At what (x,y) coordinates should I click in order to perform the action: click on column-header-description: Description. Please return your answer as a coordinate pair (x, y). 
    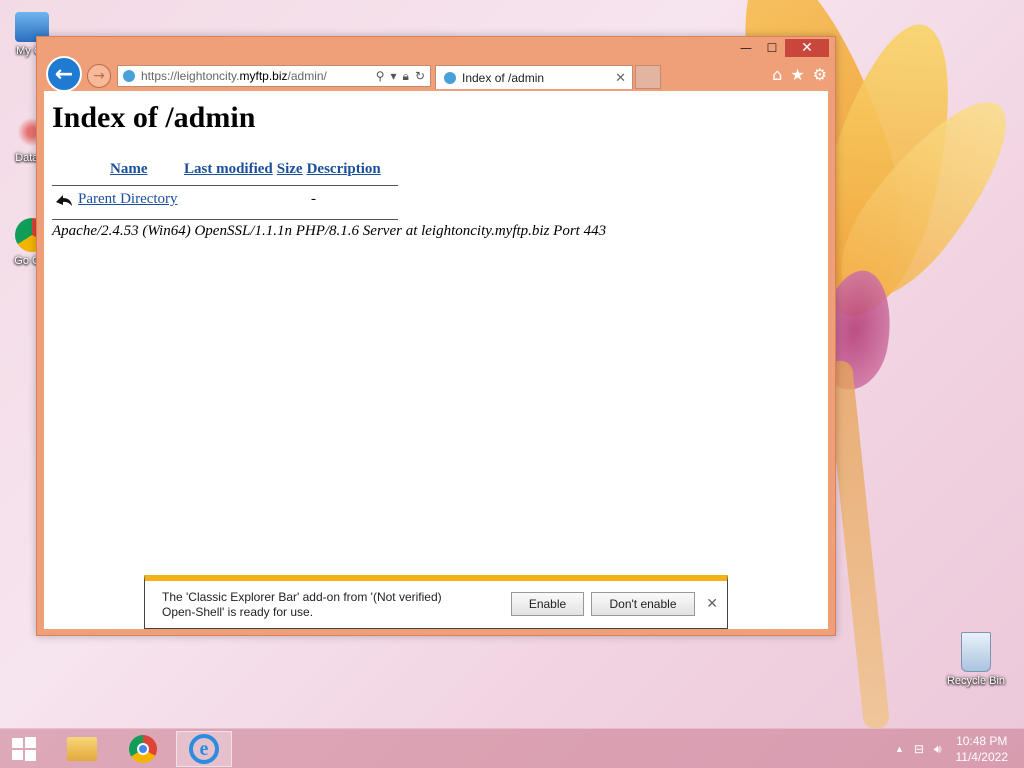
    Looking at the image, I should click on (344, 169).